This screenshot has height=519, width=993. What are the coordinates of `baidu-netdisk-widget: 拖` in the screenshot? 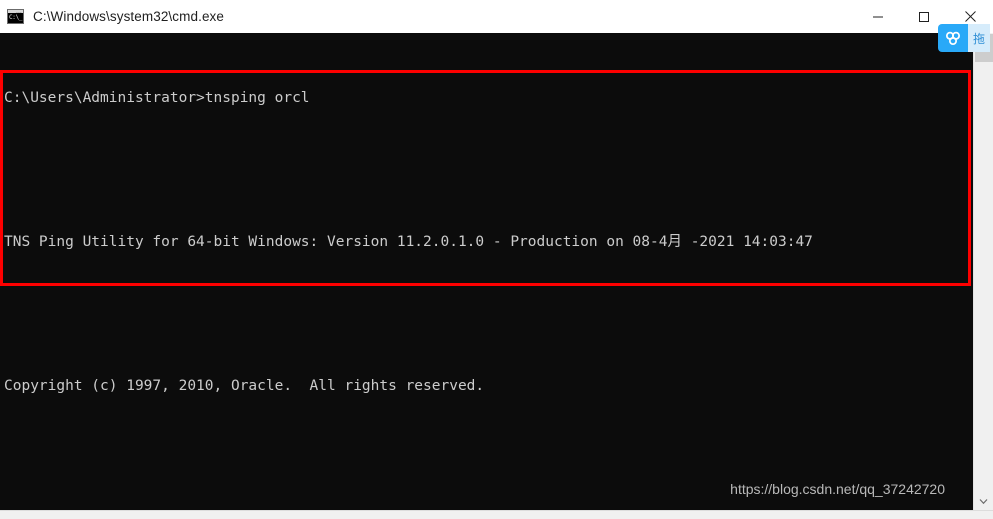 It's located at (964, 38).